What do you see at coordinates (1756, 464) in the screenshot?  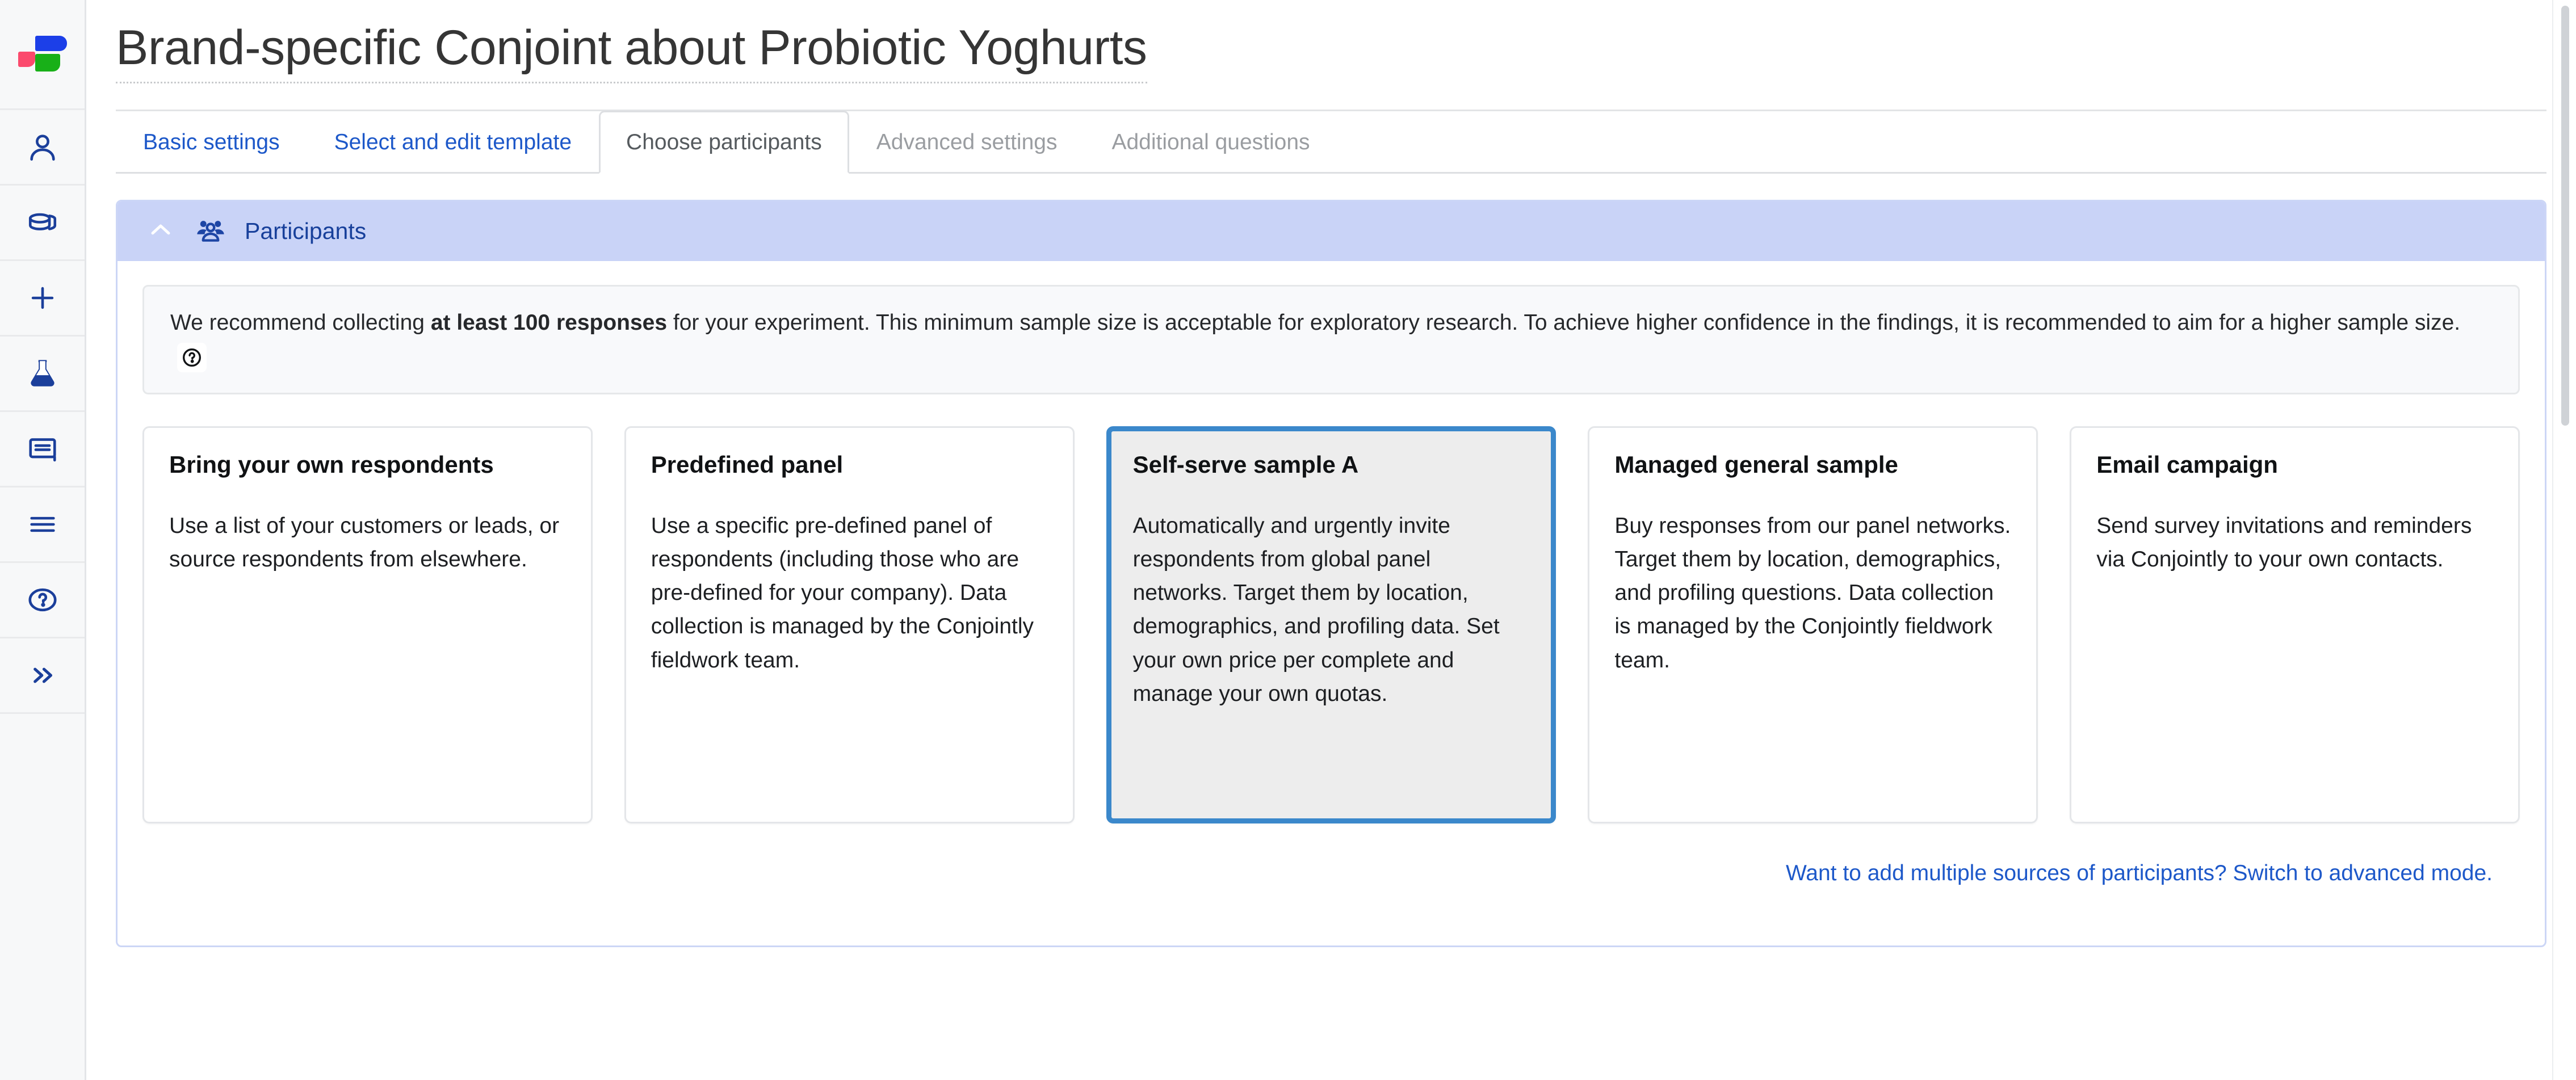 I see `card-title: Managed general sample` at bounding box center [1756, 464].